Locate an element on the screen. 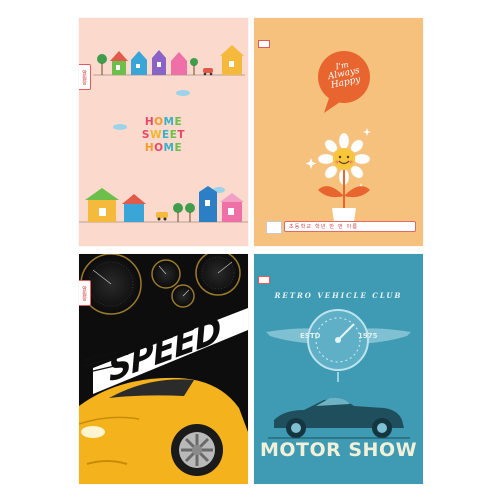 The image size is (500, 500). name-field-label: 초등학교 학년 반 번 이름 is located at coordinates (324, 227).